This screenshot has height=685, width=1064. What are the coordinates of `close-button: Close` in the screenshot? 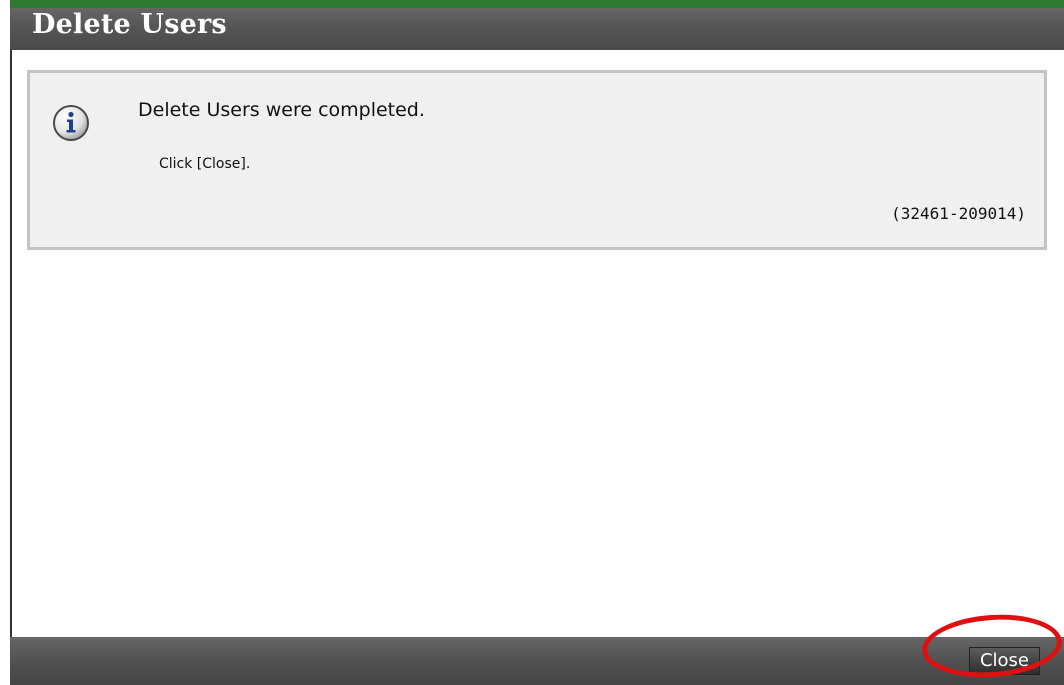 It's located at (1004, 661).